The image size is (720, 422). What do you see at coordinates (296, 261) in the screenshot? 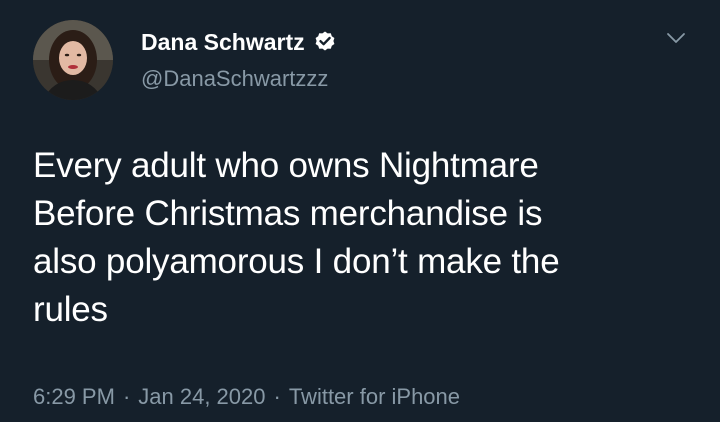
I see `tweet-text-line: also polyamorous I don’t make the` at bounding box center [296, 261].